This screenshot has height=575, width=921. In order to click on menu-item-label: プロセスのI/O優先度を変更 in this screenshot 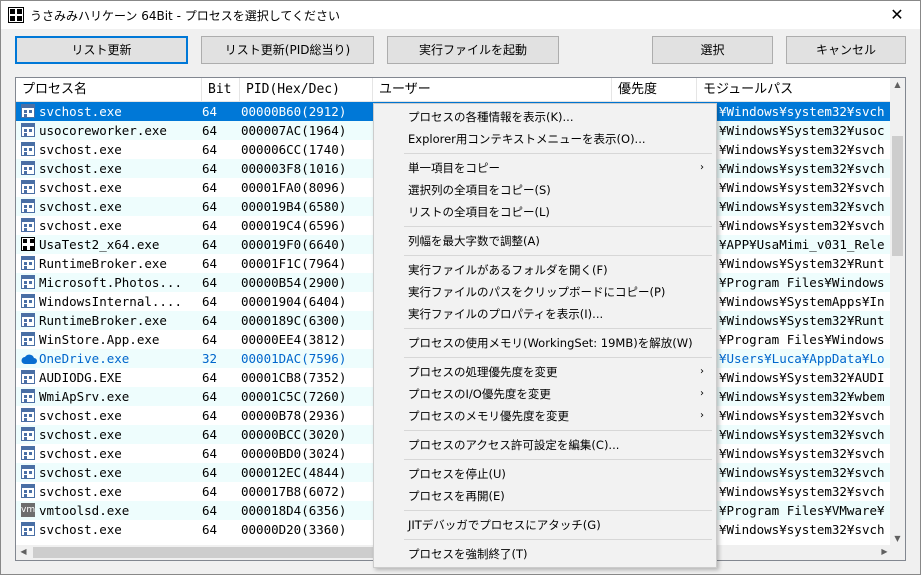, I will do `click(479, 394)`.